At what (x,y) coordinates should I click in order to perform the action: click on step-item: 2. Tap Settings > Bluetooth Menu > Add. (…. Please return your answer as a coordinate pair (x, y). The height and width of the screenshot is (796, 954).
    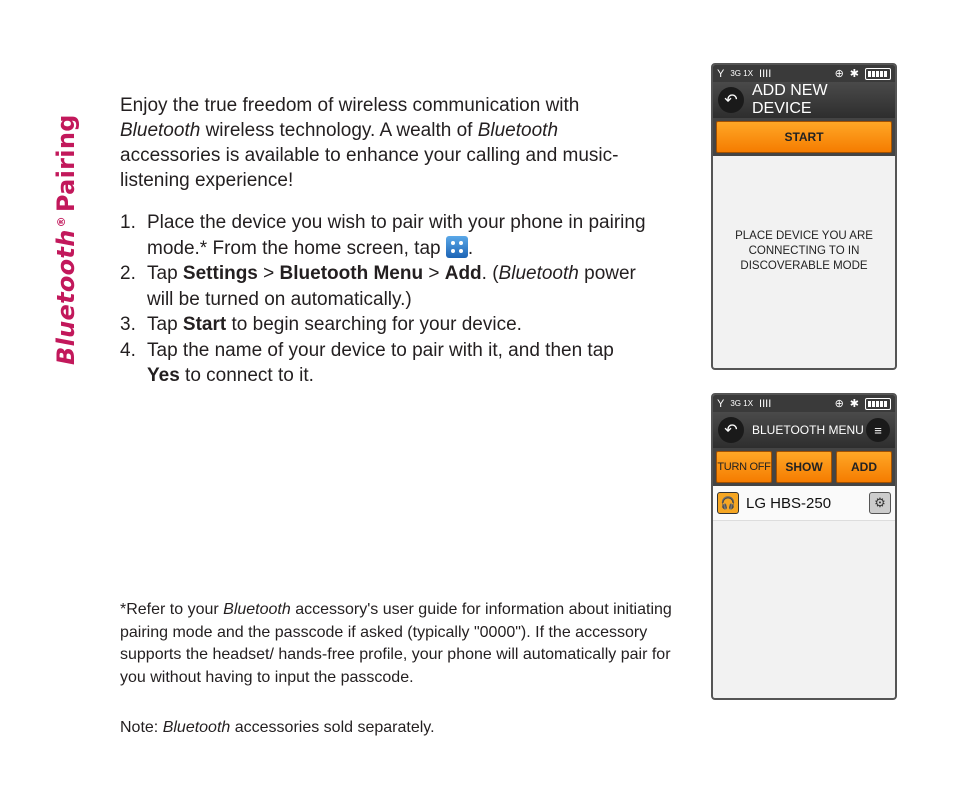
    Looking at the image, I should click on (378, 286).